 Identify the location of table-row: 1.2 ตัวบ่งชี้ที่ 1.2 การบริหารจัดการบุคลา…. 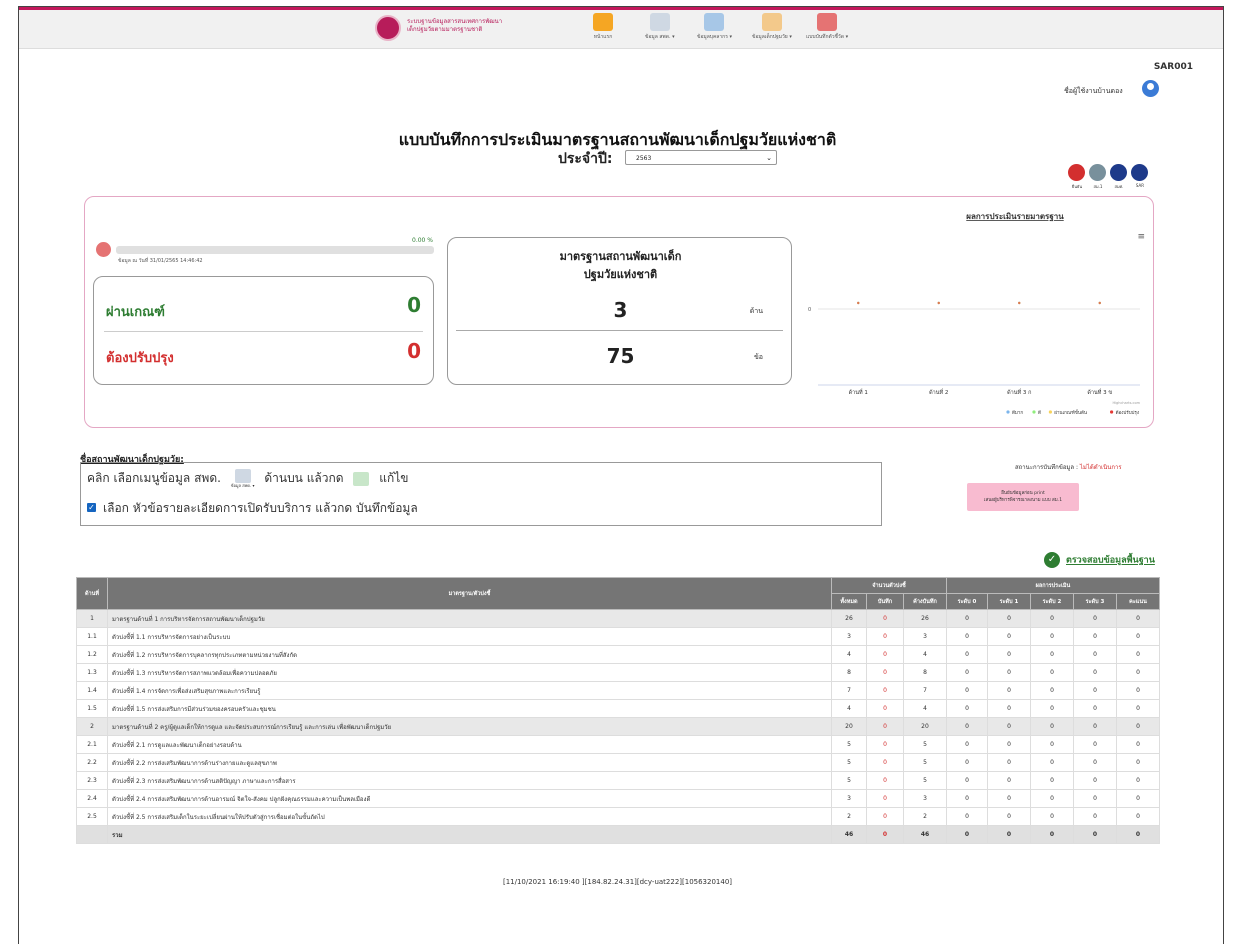
(618, 654).